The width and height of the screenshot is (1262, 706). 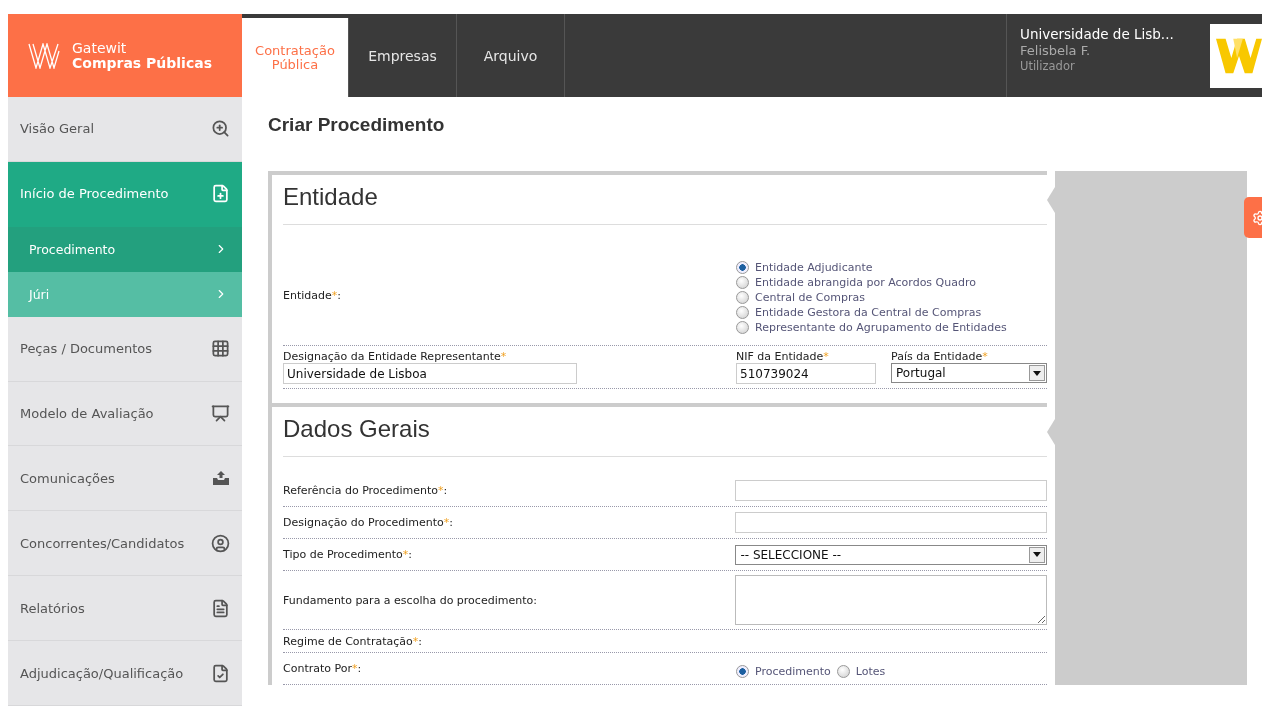 I want to click on field-label: País da Entidade*, so click(x=940, y=356).